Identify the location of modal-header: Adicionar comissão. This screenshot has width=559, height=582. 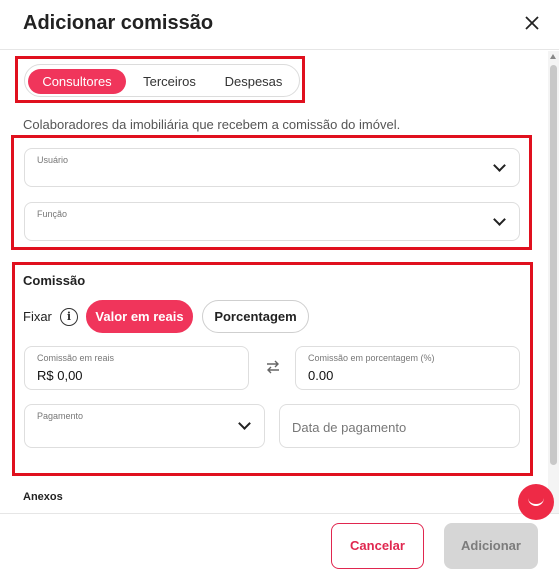
(279, 25).